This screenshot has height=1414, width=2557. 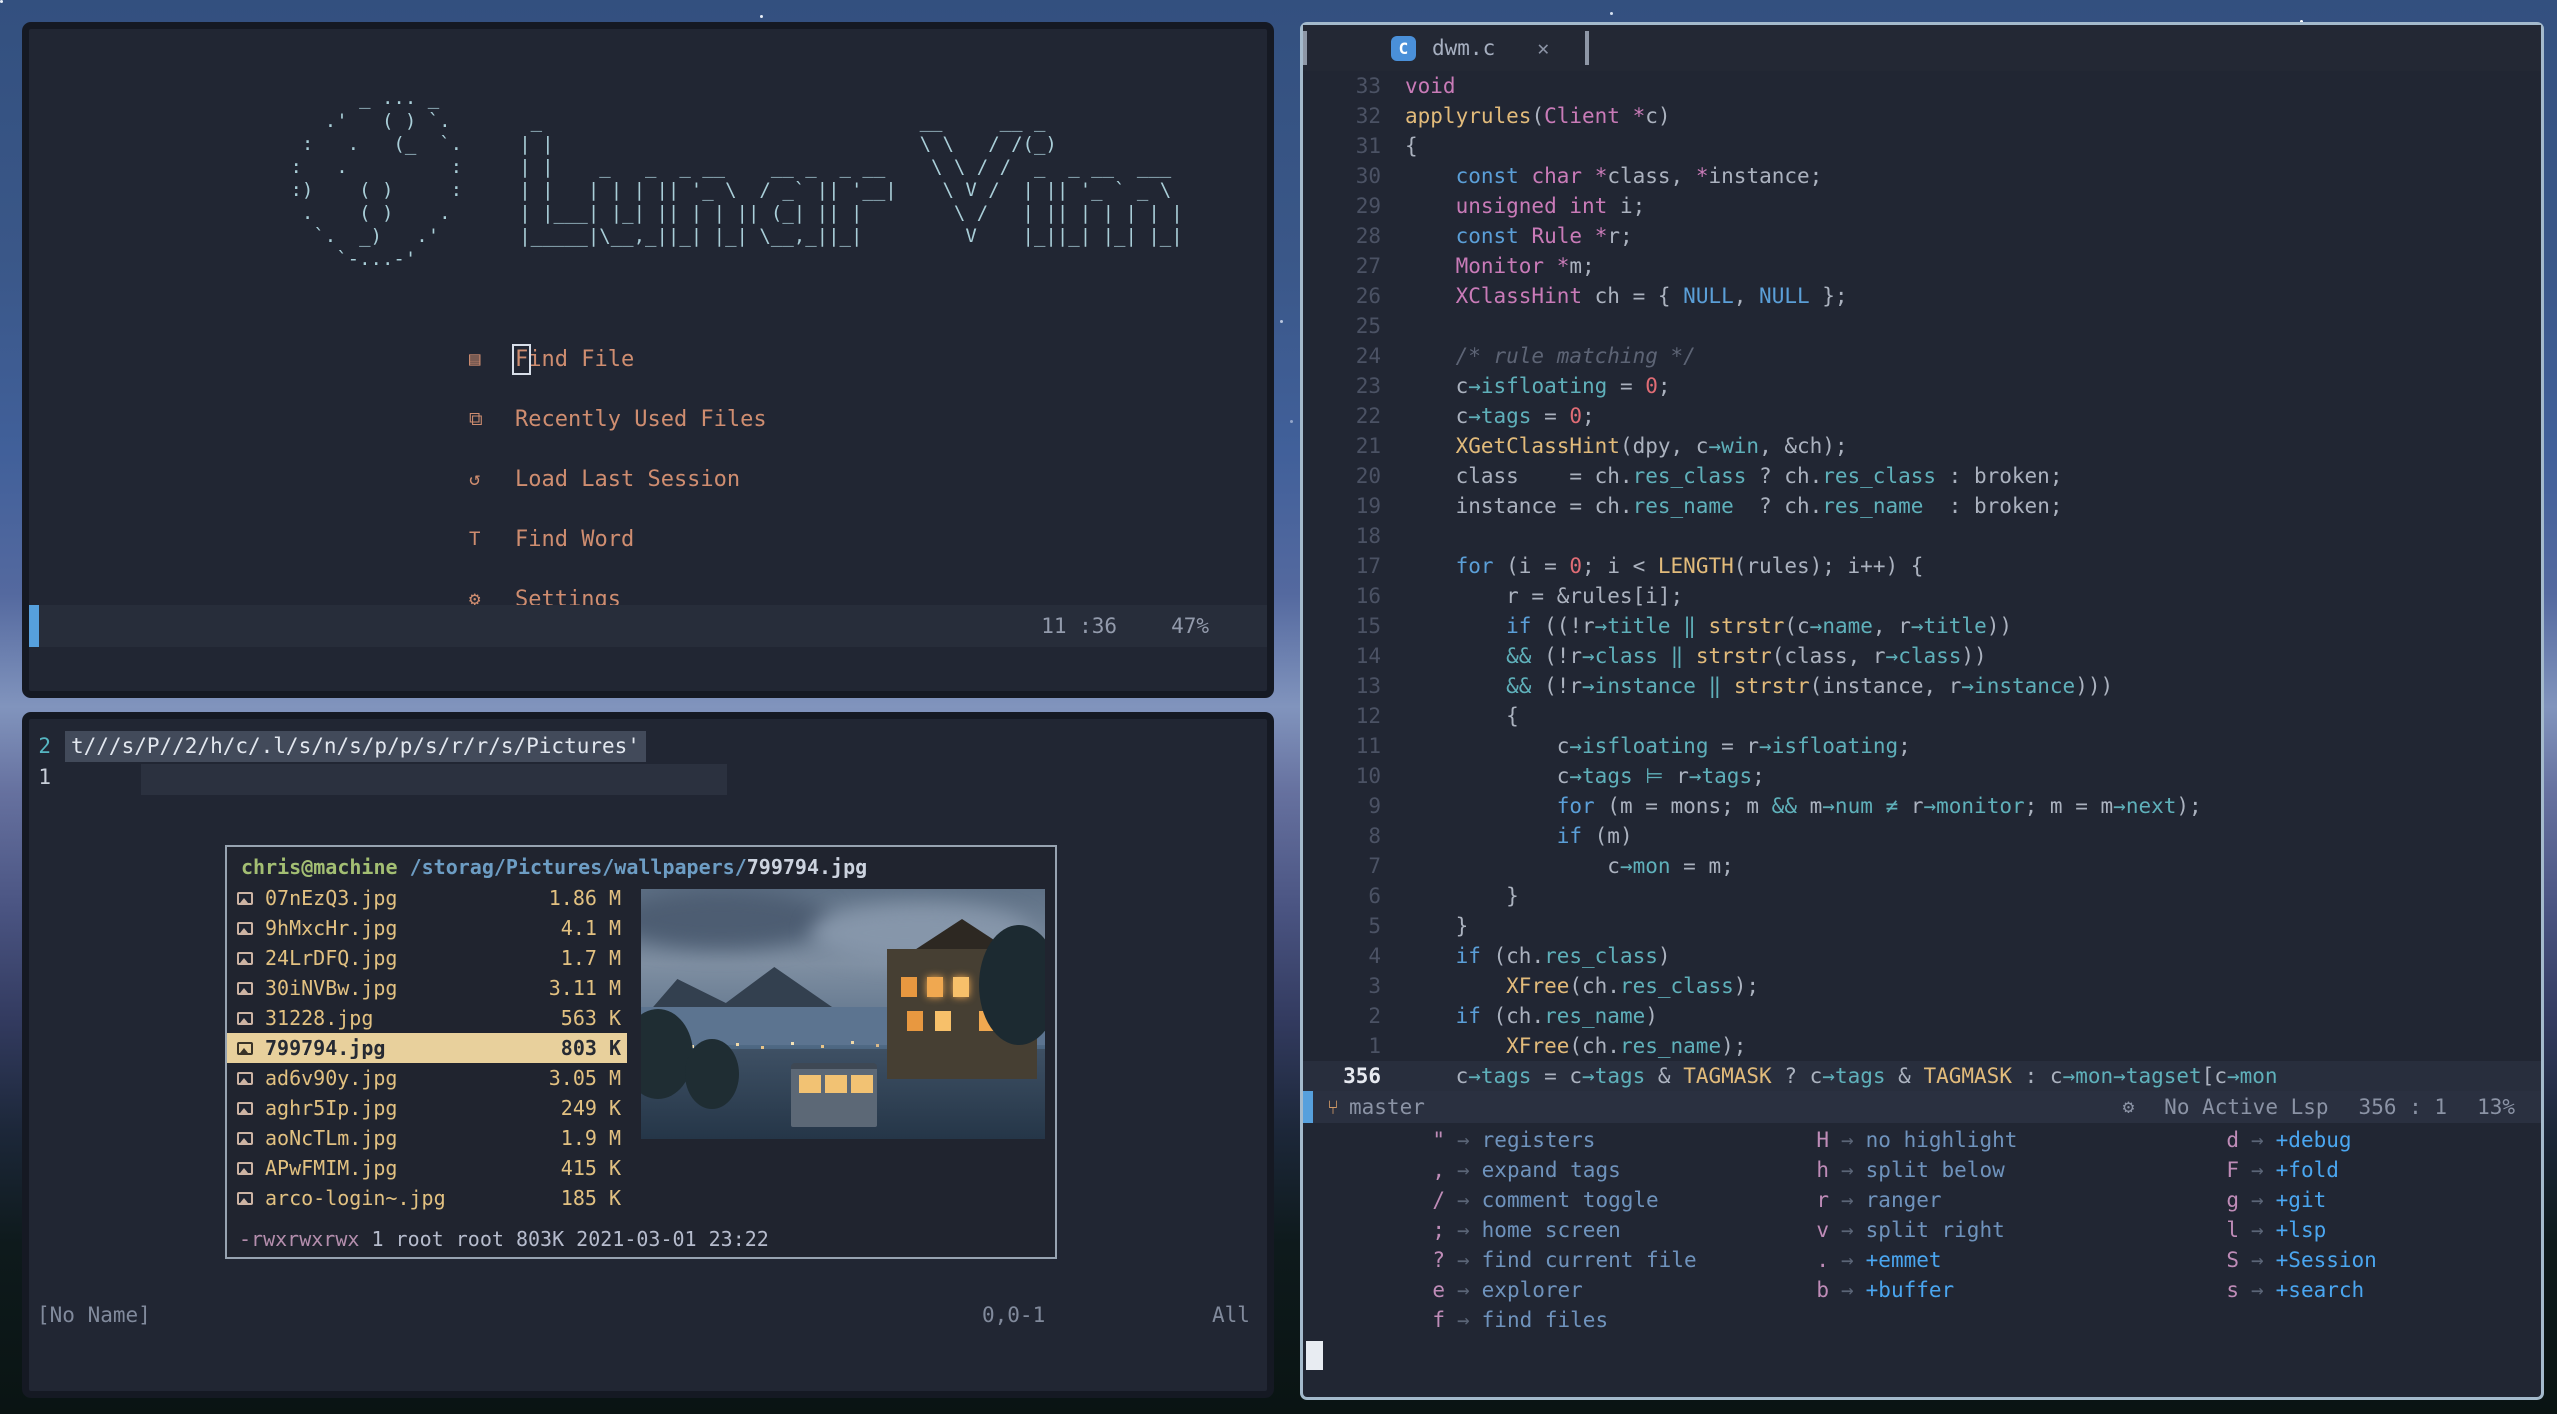 What do you see at coordinates (427, 1078) in the screenshot?
I see `file-row: ad6v90y.jpg 3.05 M` at bounding box center [427, 1078].